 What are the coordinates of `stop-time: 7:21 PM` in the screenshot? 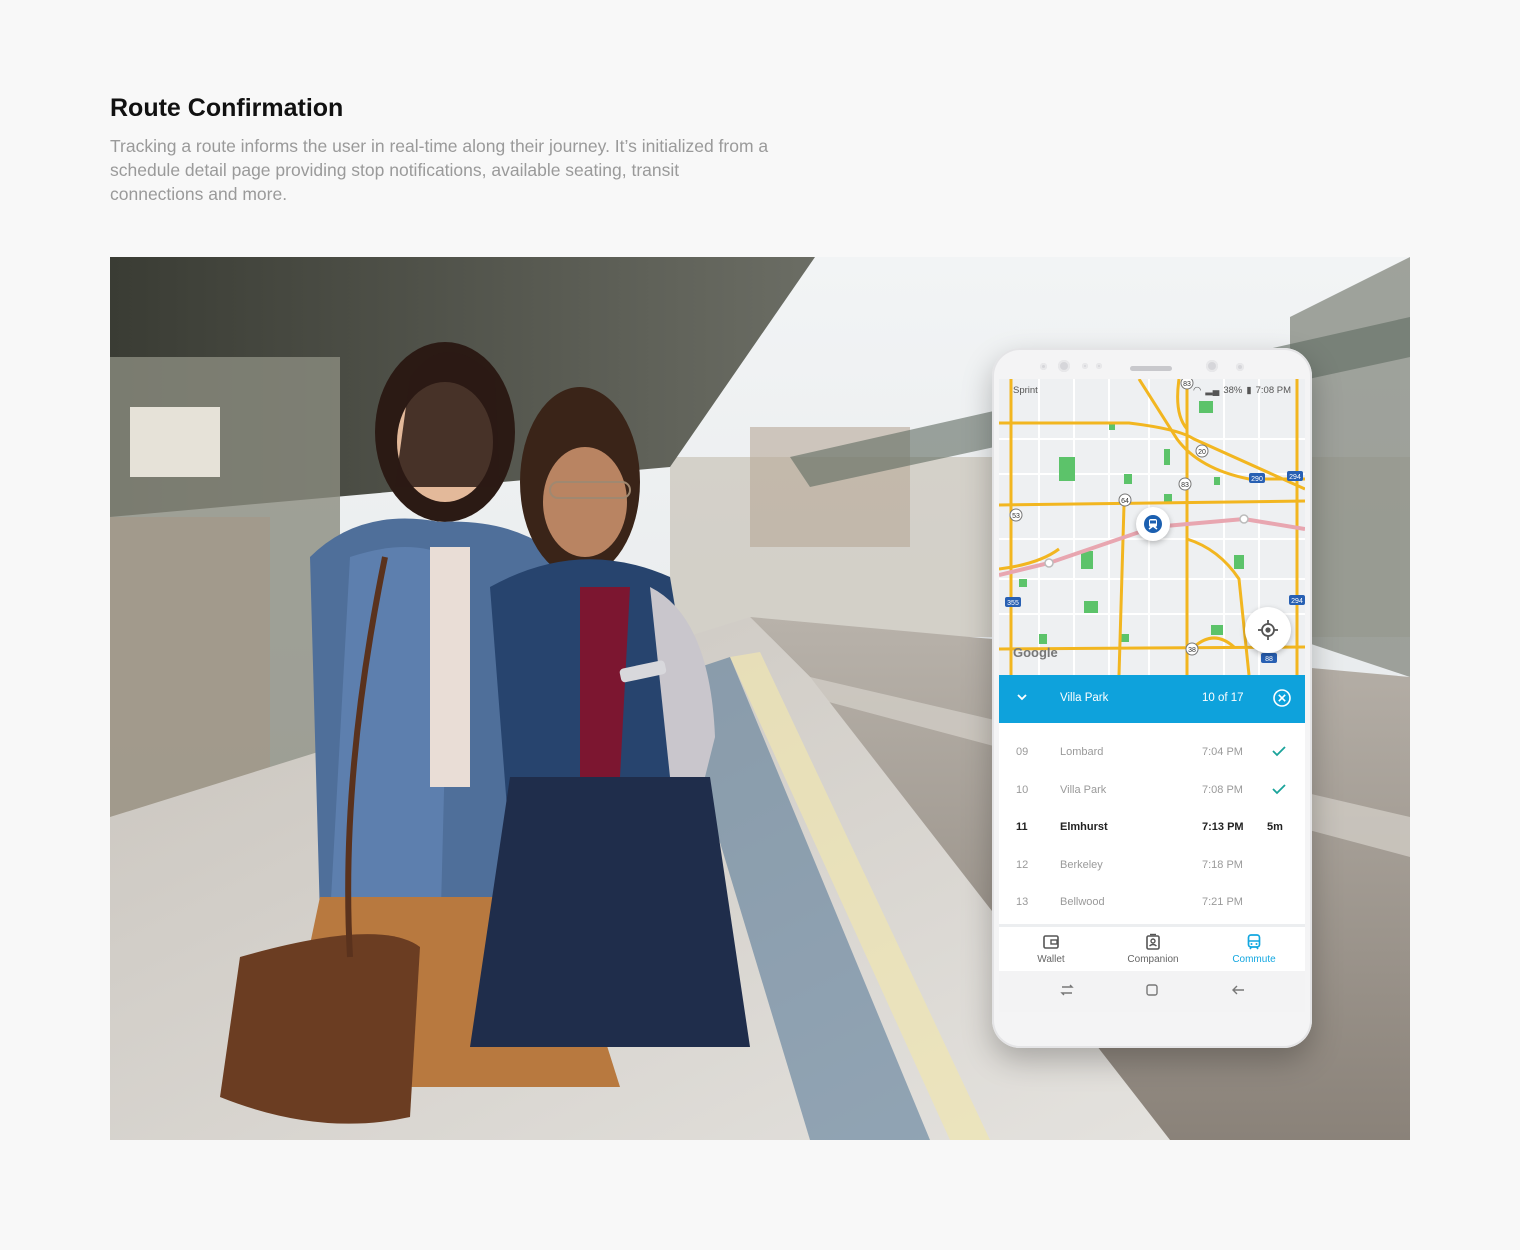 It's located at (1222, 902).